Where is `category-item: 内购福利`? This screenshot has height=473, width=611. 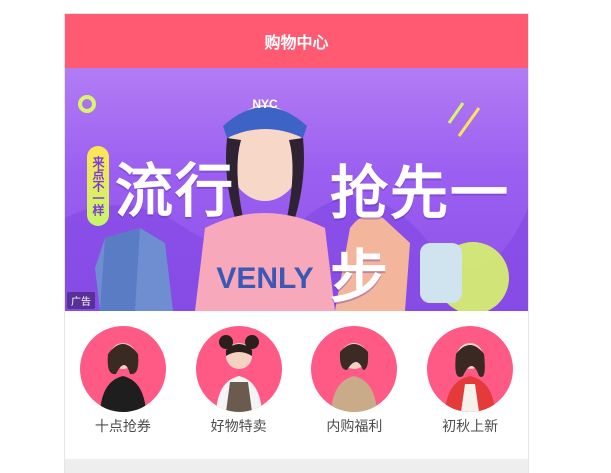 category-item: 内购福利 is located at coordinates (354, 393).